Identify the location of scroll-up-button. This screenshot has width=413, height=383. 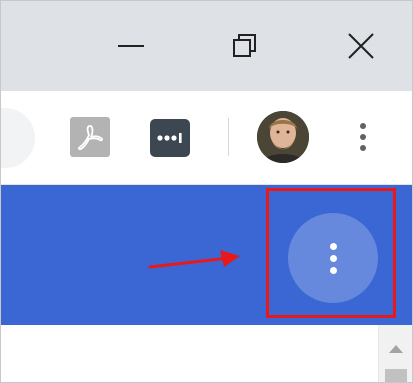
(395, 349).